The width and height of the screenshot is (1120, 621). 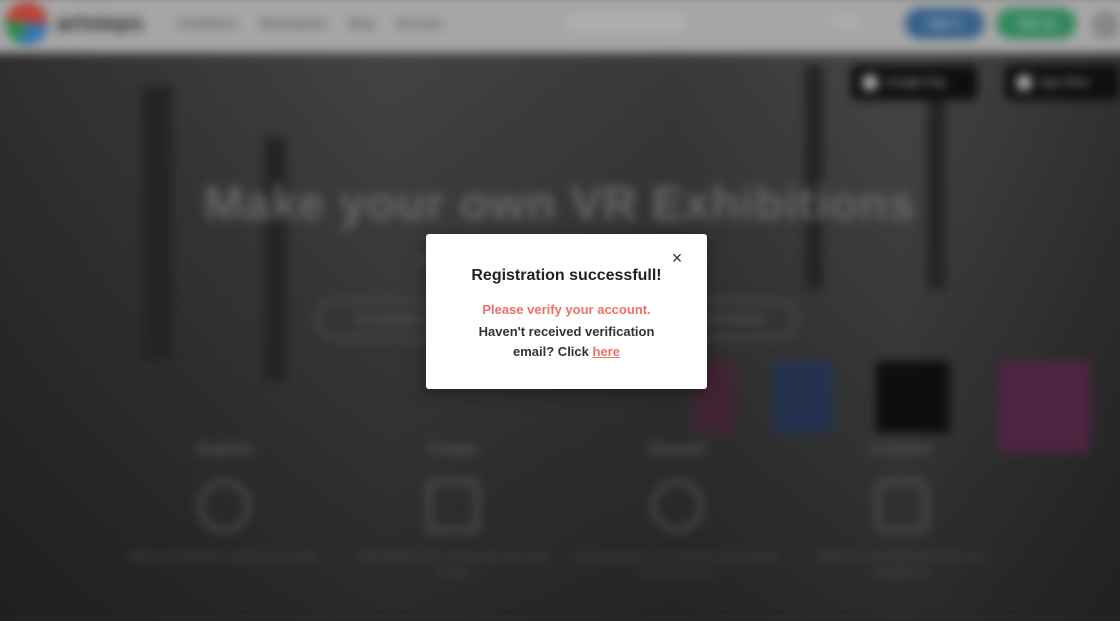 I want to click on dialog-title: Registration successfull!, so click(x=566, y=275).